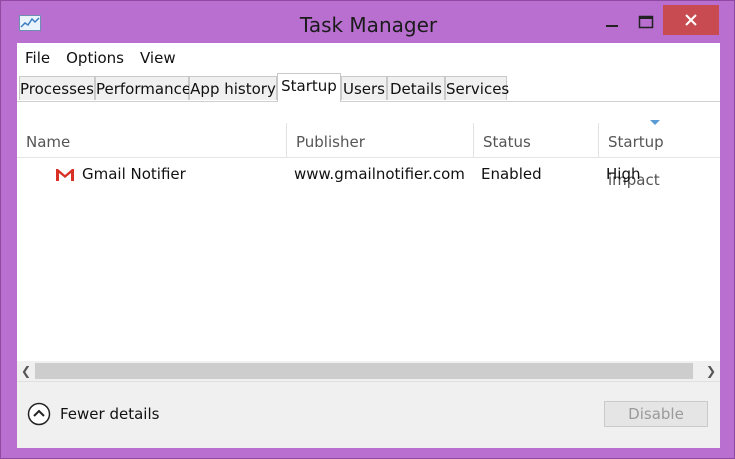 The width and height of the screenshot is (735, 459). Describe the element at coordinates (655, 122) in the screenshot. I see `sort-descending-icon` at that location.